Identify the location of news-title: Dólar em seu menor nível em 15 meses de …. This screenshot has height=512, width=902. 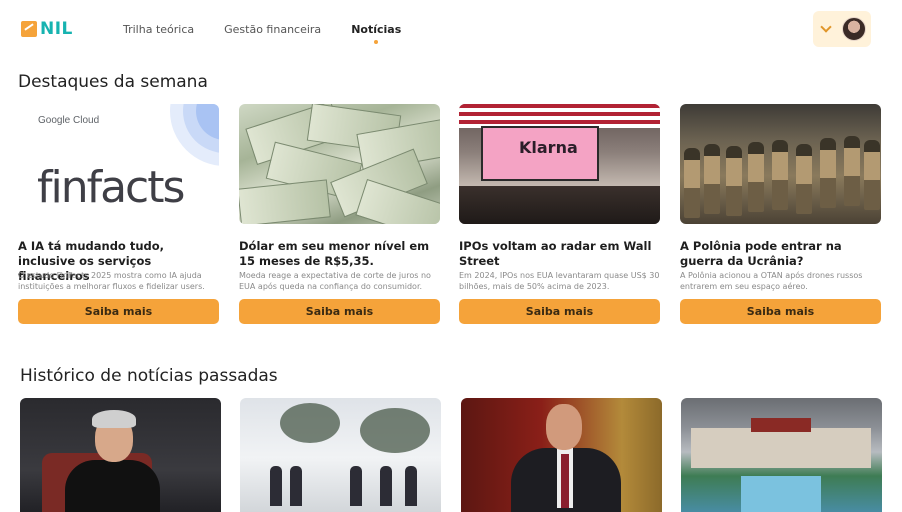
(339, 254).